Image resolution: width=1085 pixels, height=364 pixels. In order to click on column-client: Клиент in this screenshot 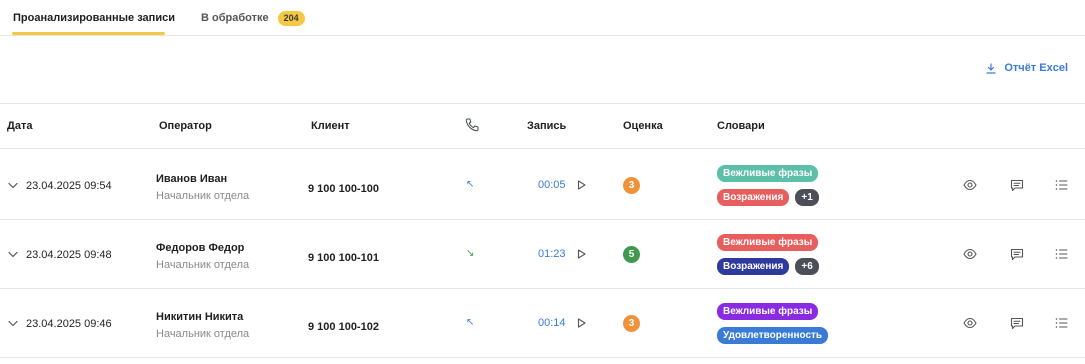, I will do `click(330, 126)`.